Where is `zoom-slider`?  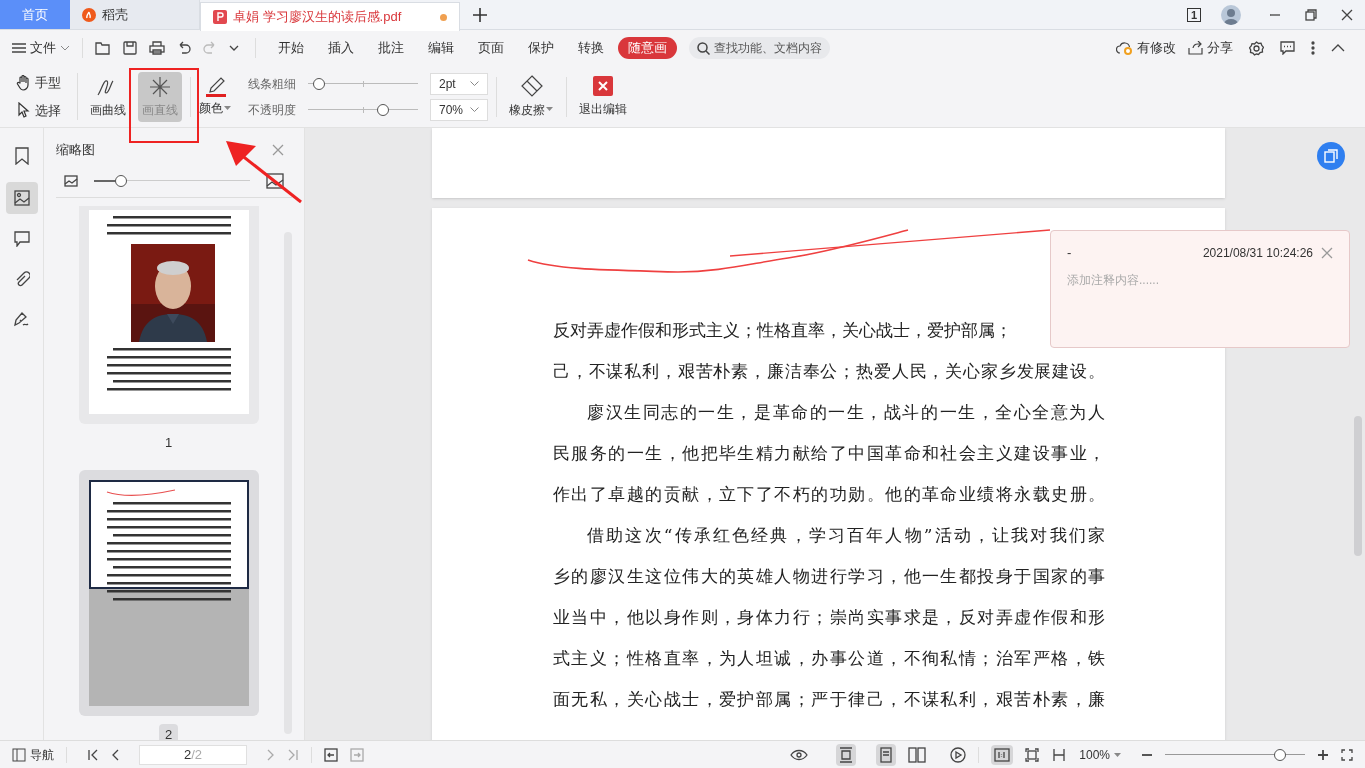 zoom-slider is located at coordinates (1235, 754).